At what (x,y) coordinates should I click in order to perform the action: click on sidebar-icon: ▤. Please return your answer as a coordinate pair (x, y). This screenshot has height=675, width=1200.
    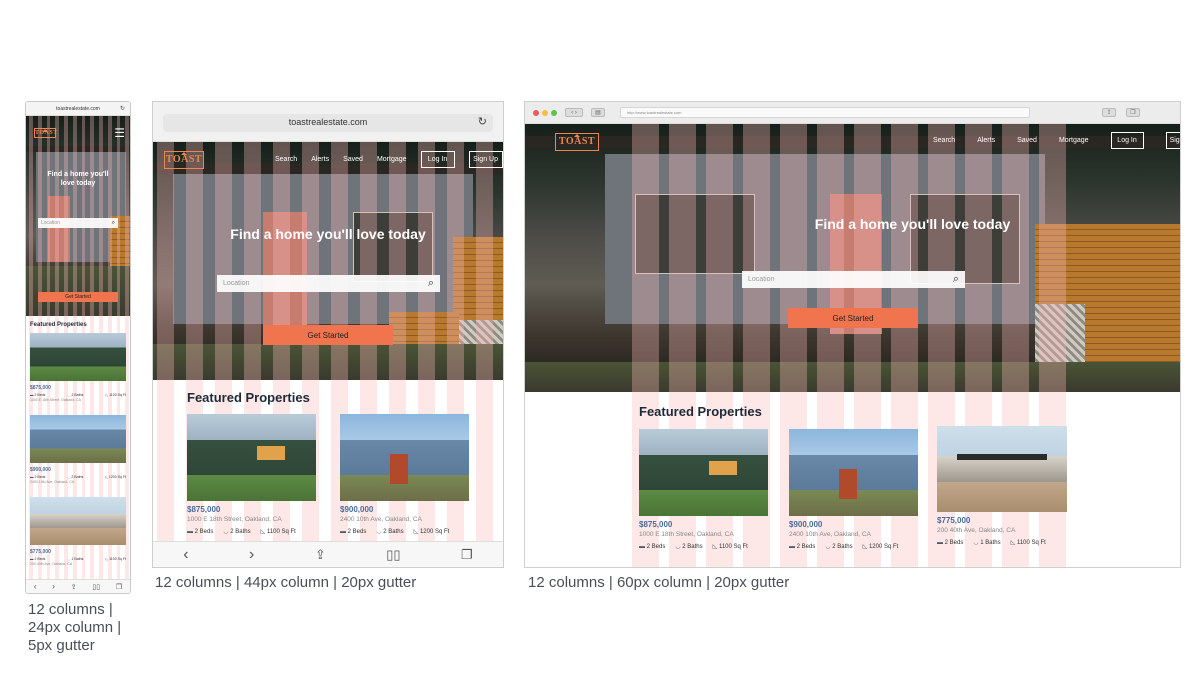
    Looking at the image, I should click on (598, 112).